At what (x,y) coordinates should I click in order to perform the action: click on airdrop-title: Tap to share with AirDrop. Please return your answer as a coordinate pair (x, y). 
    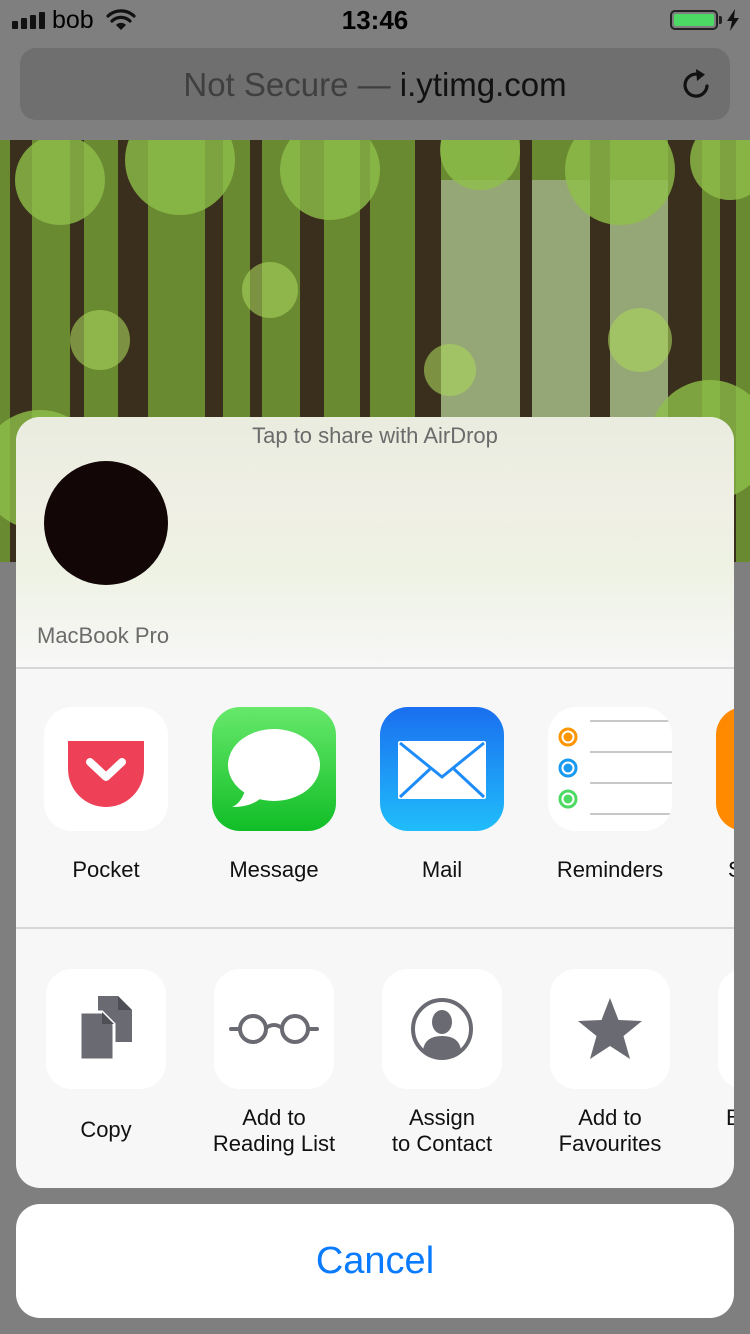
    Looking at the image, I should click on (375, 435).